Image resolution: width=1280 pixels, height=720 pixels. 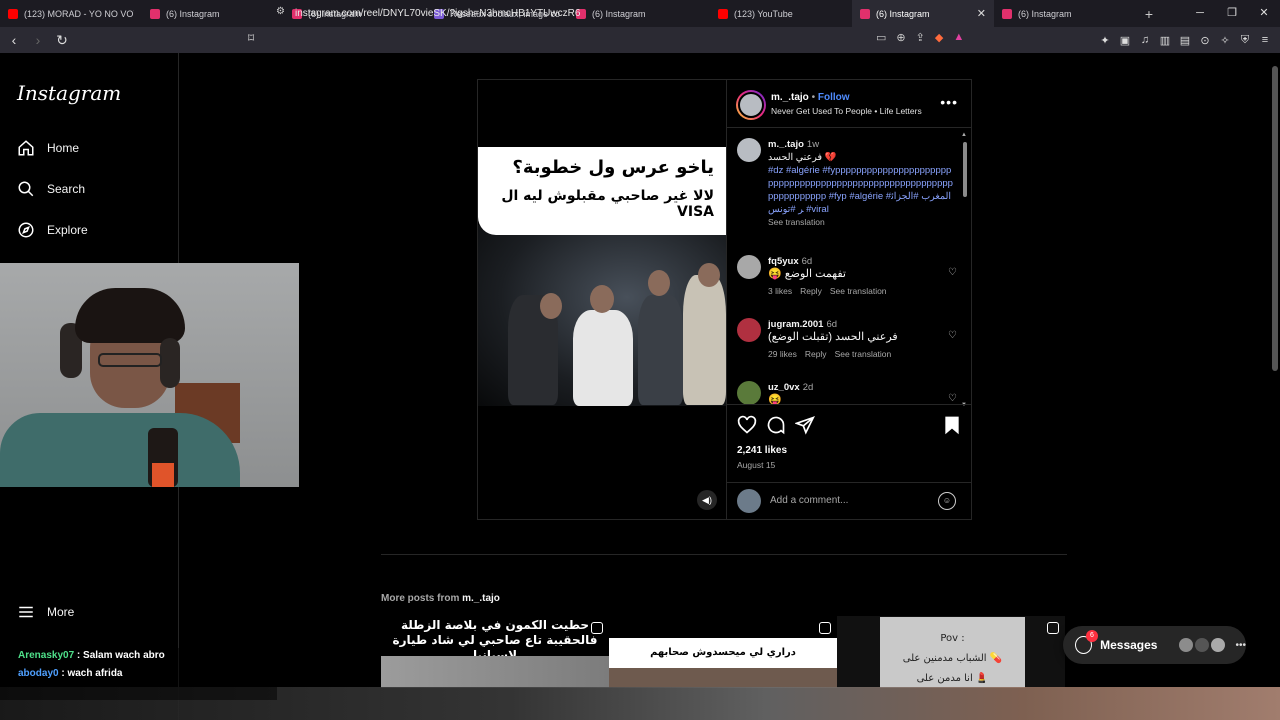 I want to click on forward-icon: ›, so click(x=38, y=40).